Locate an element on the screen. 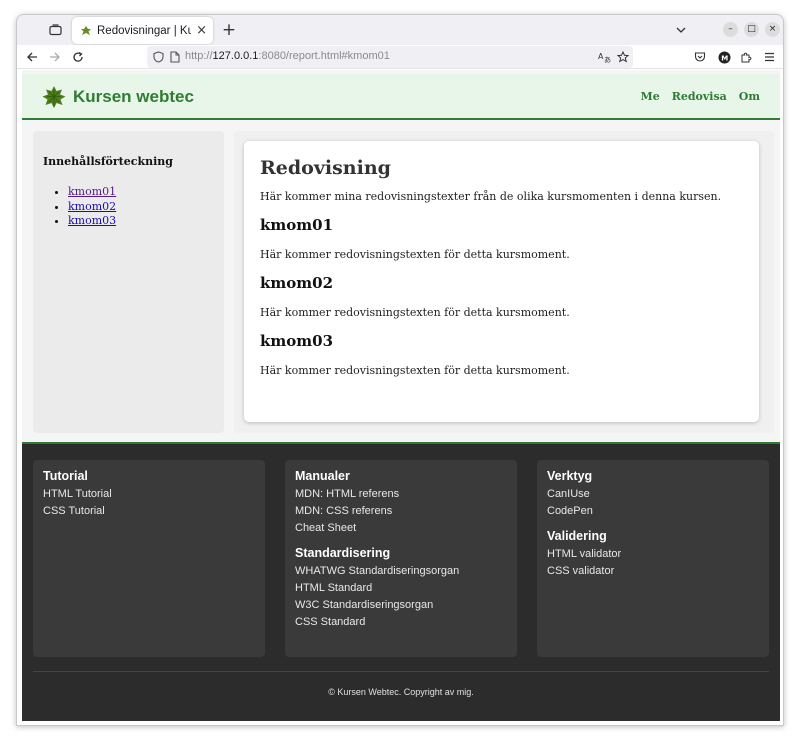  toc-link-kmom02: kmom02 is located at coordinates (92, 206).